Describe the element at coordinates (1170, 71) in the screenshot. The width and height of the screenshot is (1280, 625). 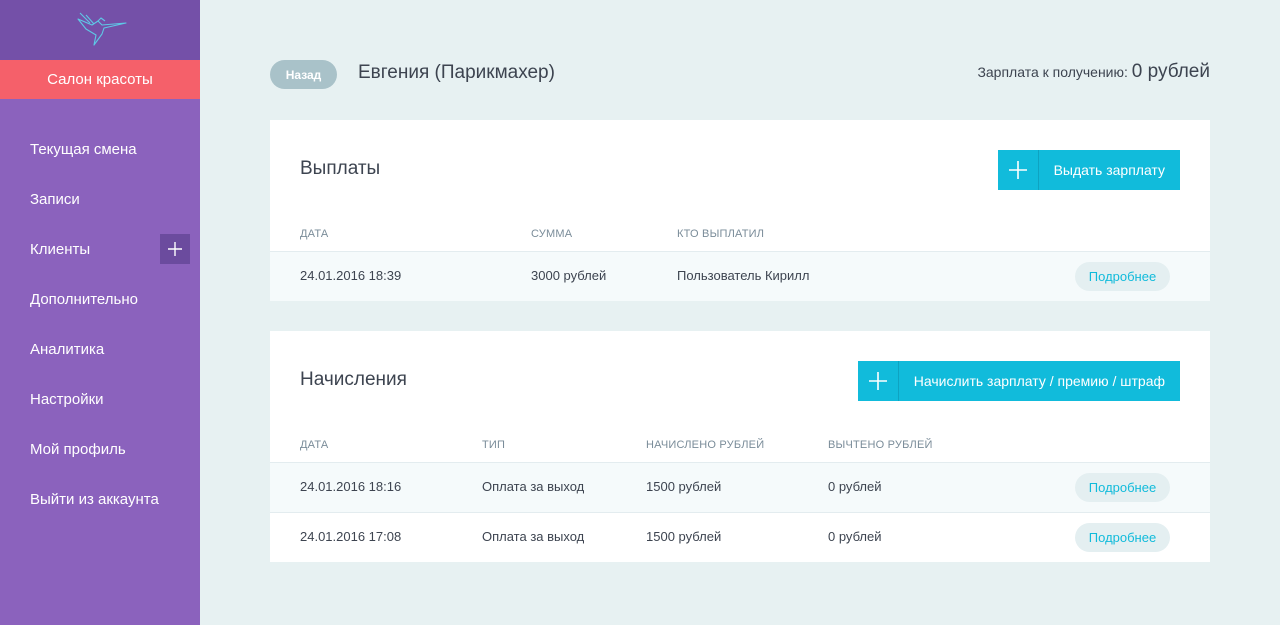
I see `salary-due-value: 0 рублей` at that location.